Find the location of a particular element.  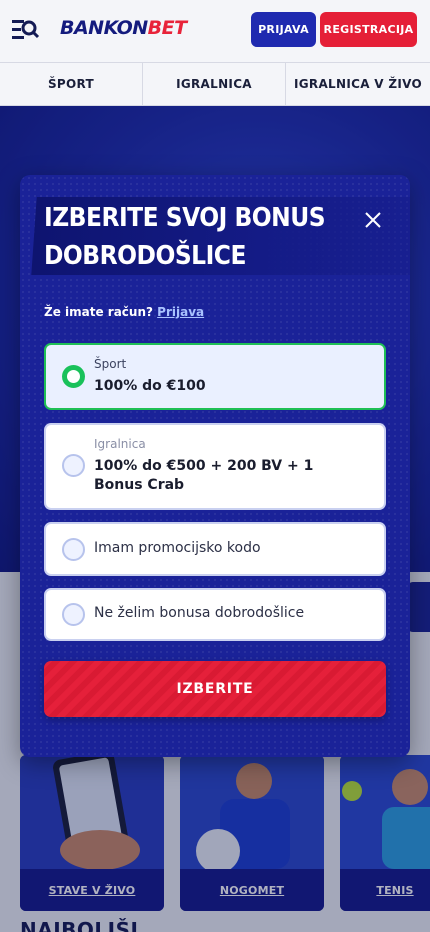

nav-item-live-casino: IGRALNICA V ŽIVO is located at coordinates (358, 84).